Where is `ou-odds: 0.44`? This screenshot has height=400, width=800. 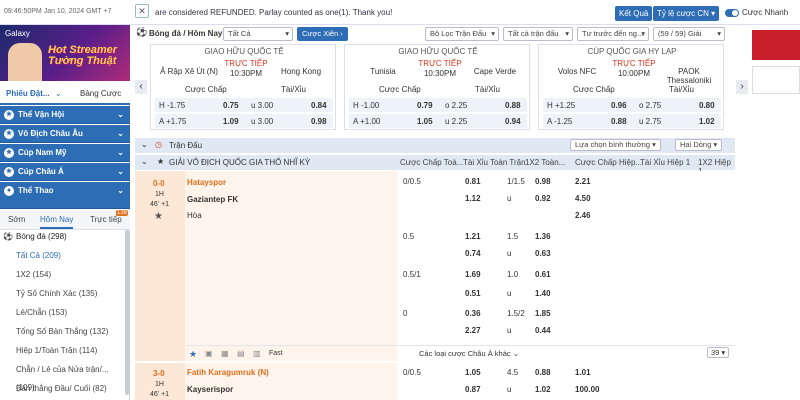
ou-odds: 0.44 is located at coordinates (543, 330).